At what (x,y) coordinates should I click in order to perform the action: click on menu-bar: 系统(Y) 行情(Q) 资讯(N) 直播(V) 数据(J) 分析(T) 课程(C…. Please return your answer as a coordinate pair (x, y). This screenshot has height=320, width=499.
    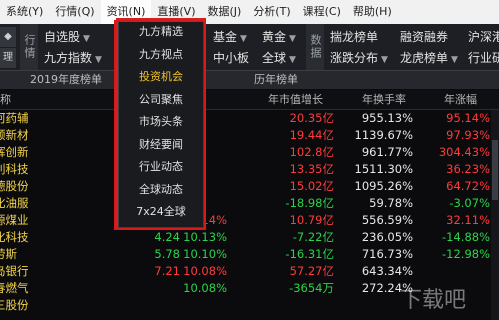
    Looking at the image, I should click on (249, 12).